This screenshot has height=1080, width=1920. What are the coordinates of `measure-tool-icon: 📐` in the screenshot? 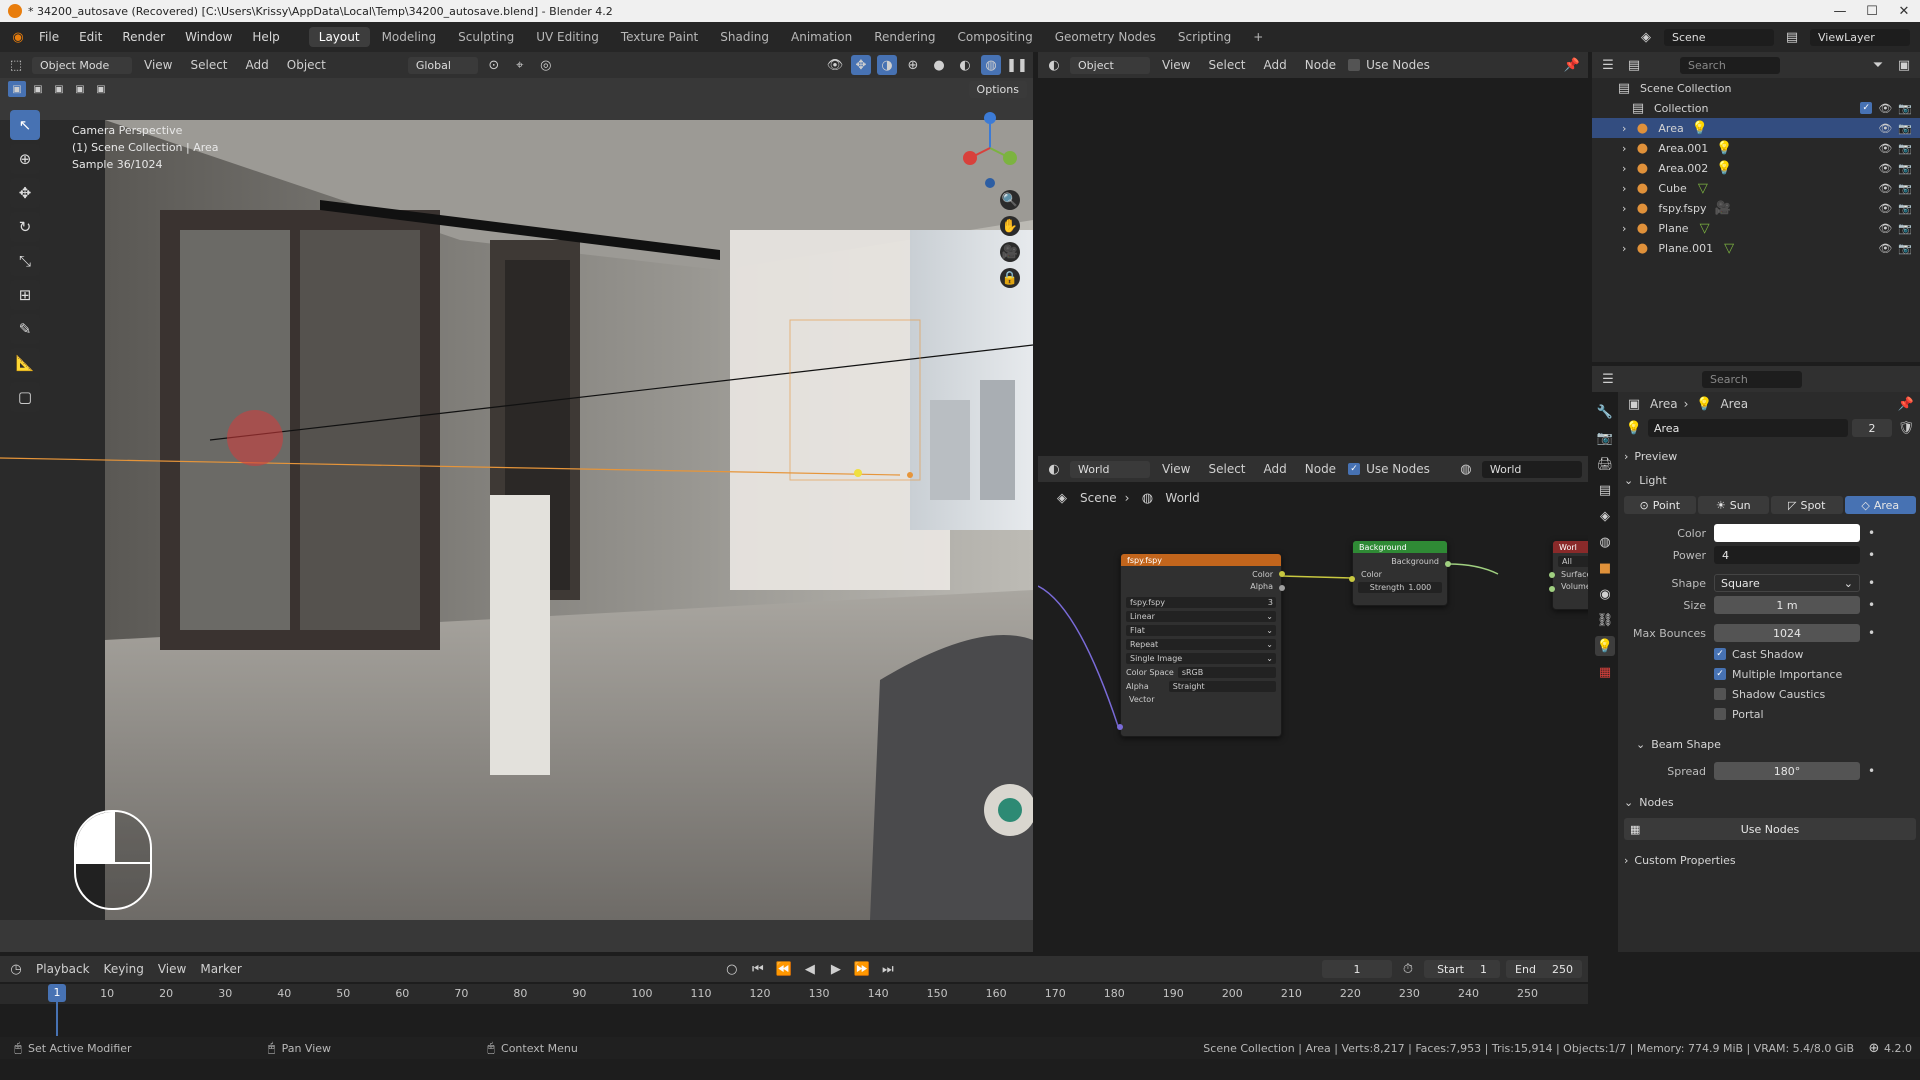 It's located at (25, 363).